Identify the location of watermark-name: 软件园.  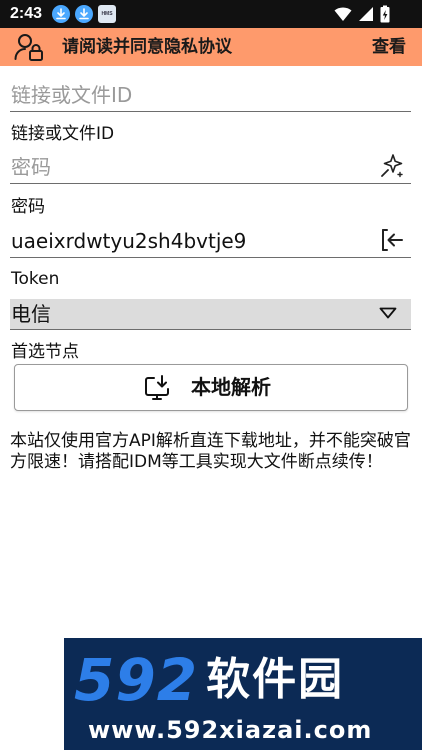
(275, 679).